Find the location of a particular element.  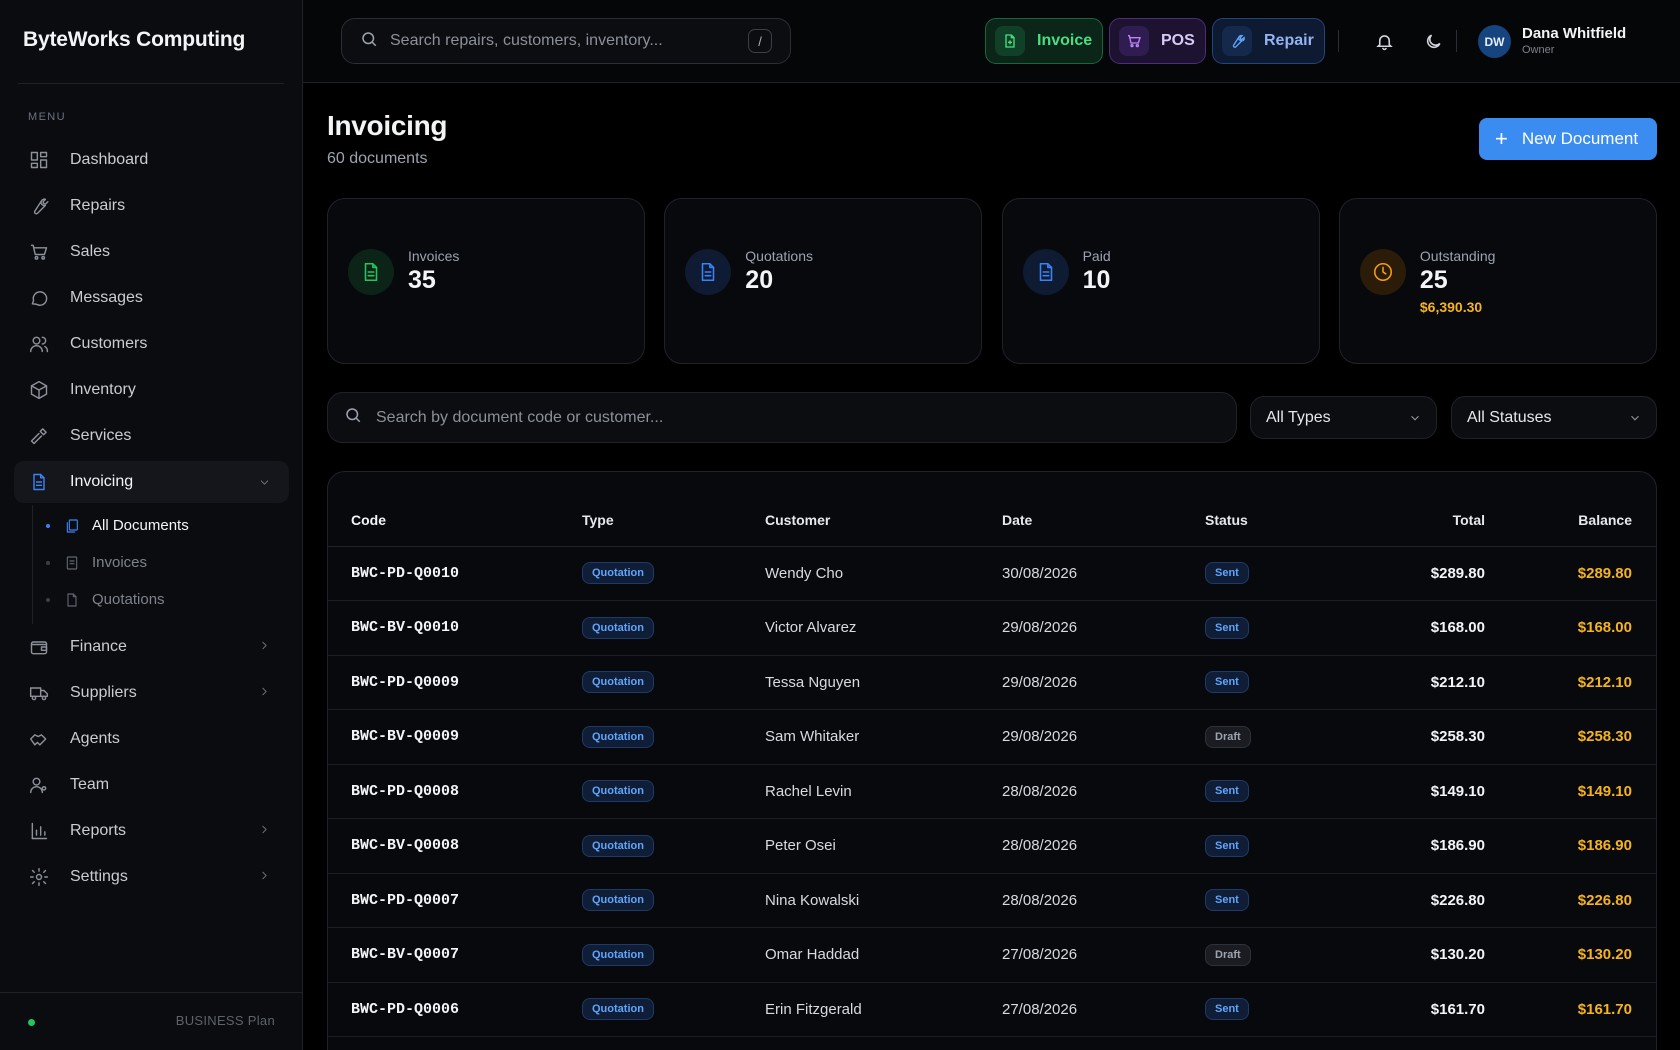

subnav-item-label: Invoices is located at coordinates (120, 562).